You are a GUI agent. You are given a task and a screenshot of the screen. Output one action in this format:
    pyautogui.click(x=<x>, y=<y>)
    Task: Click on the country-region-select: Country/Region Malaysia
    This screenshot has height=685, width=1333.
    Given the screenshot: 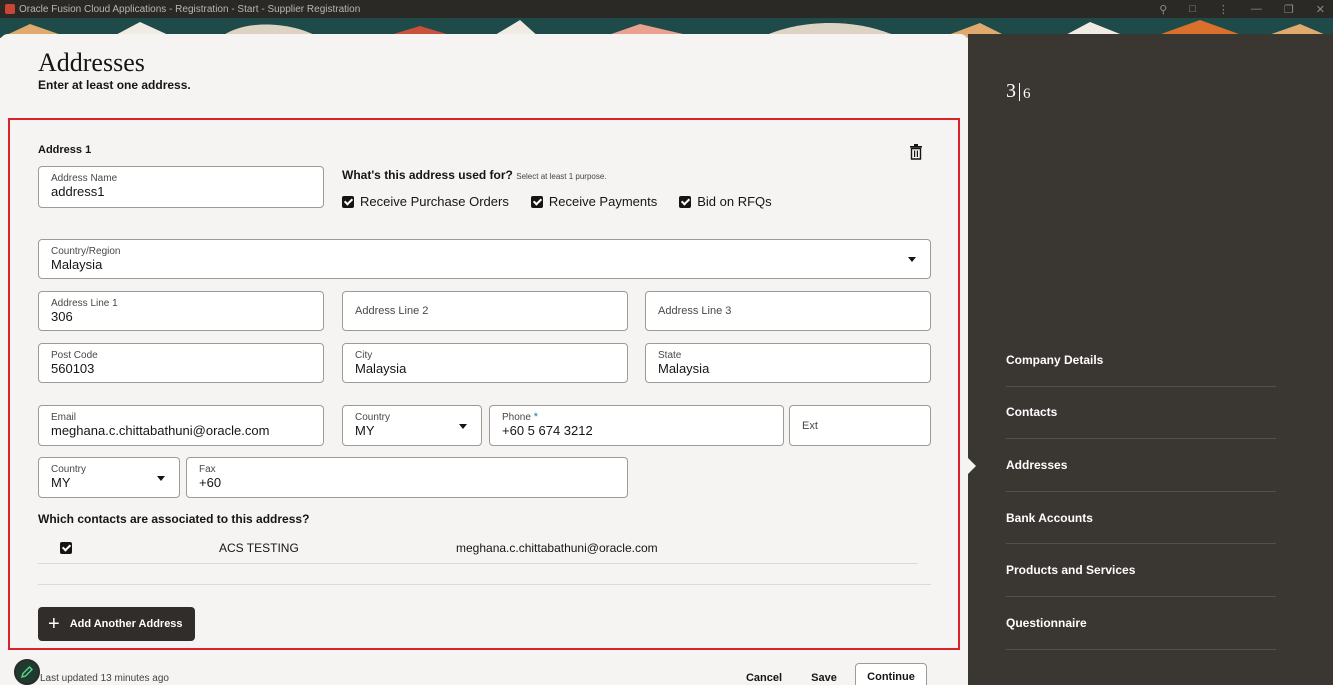 What is the action you would take?
    pyautogui.click(x=484, y=259)
    